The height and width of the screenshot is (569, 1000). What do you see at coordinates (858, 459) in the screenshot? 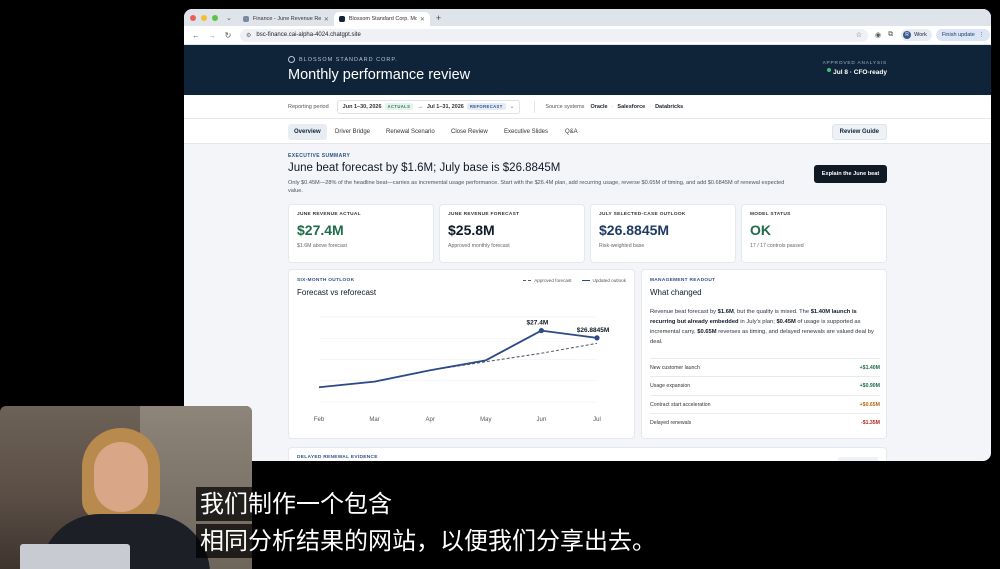
I see `evidence-action-button` at bounding box center [858, 459].